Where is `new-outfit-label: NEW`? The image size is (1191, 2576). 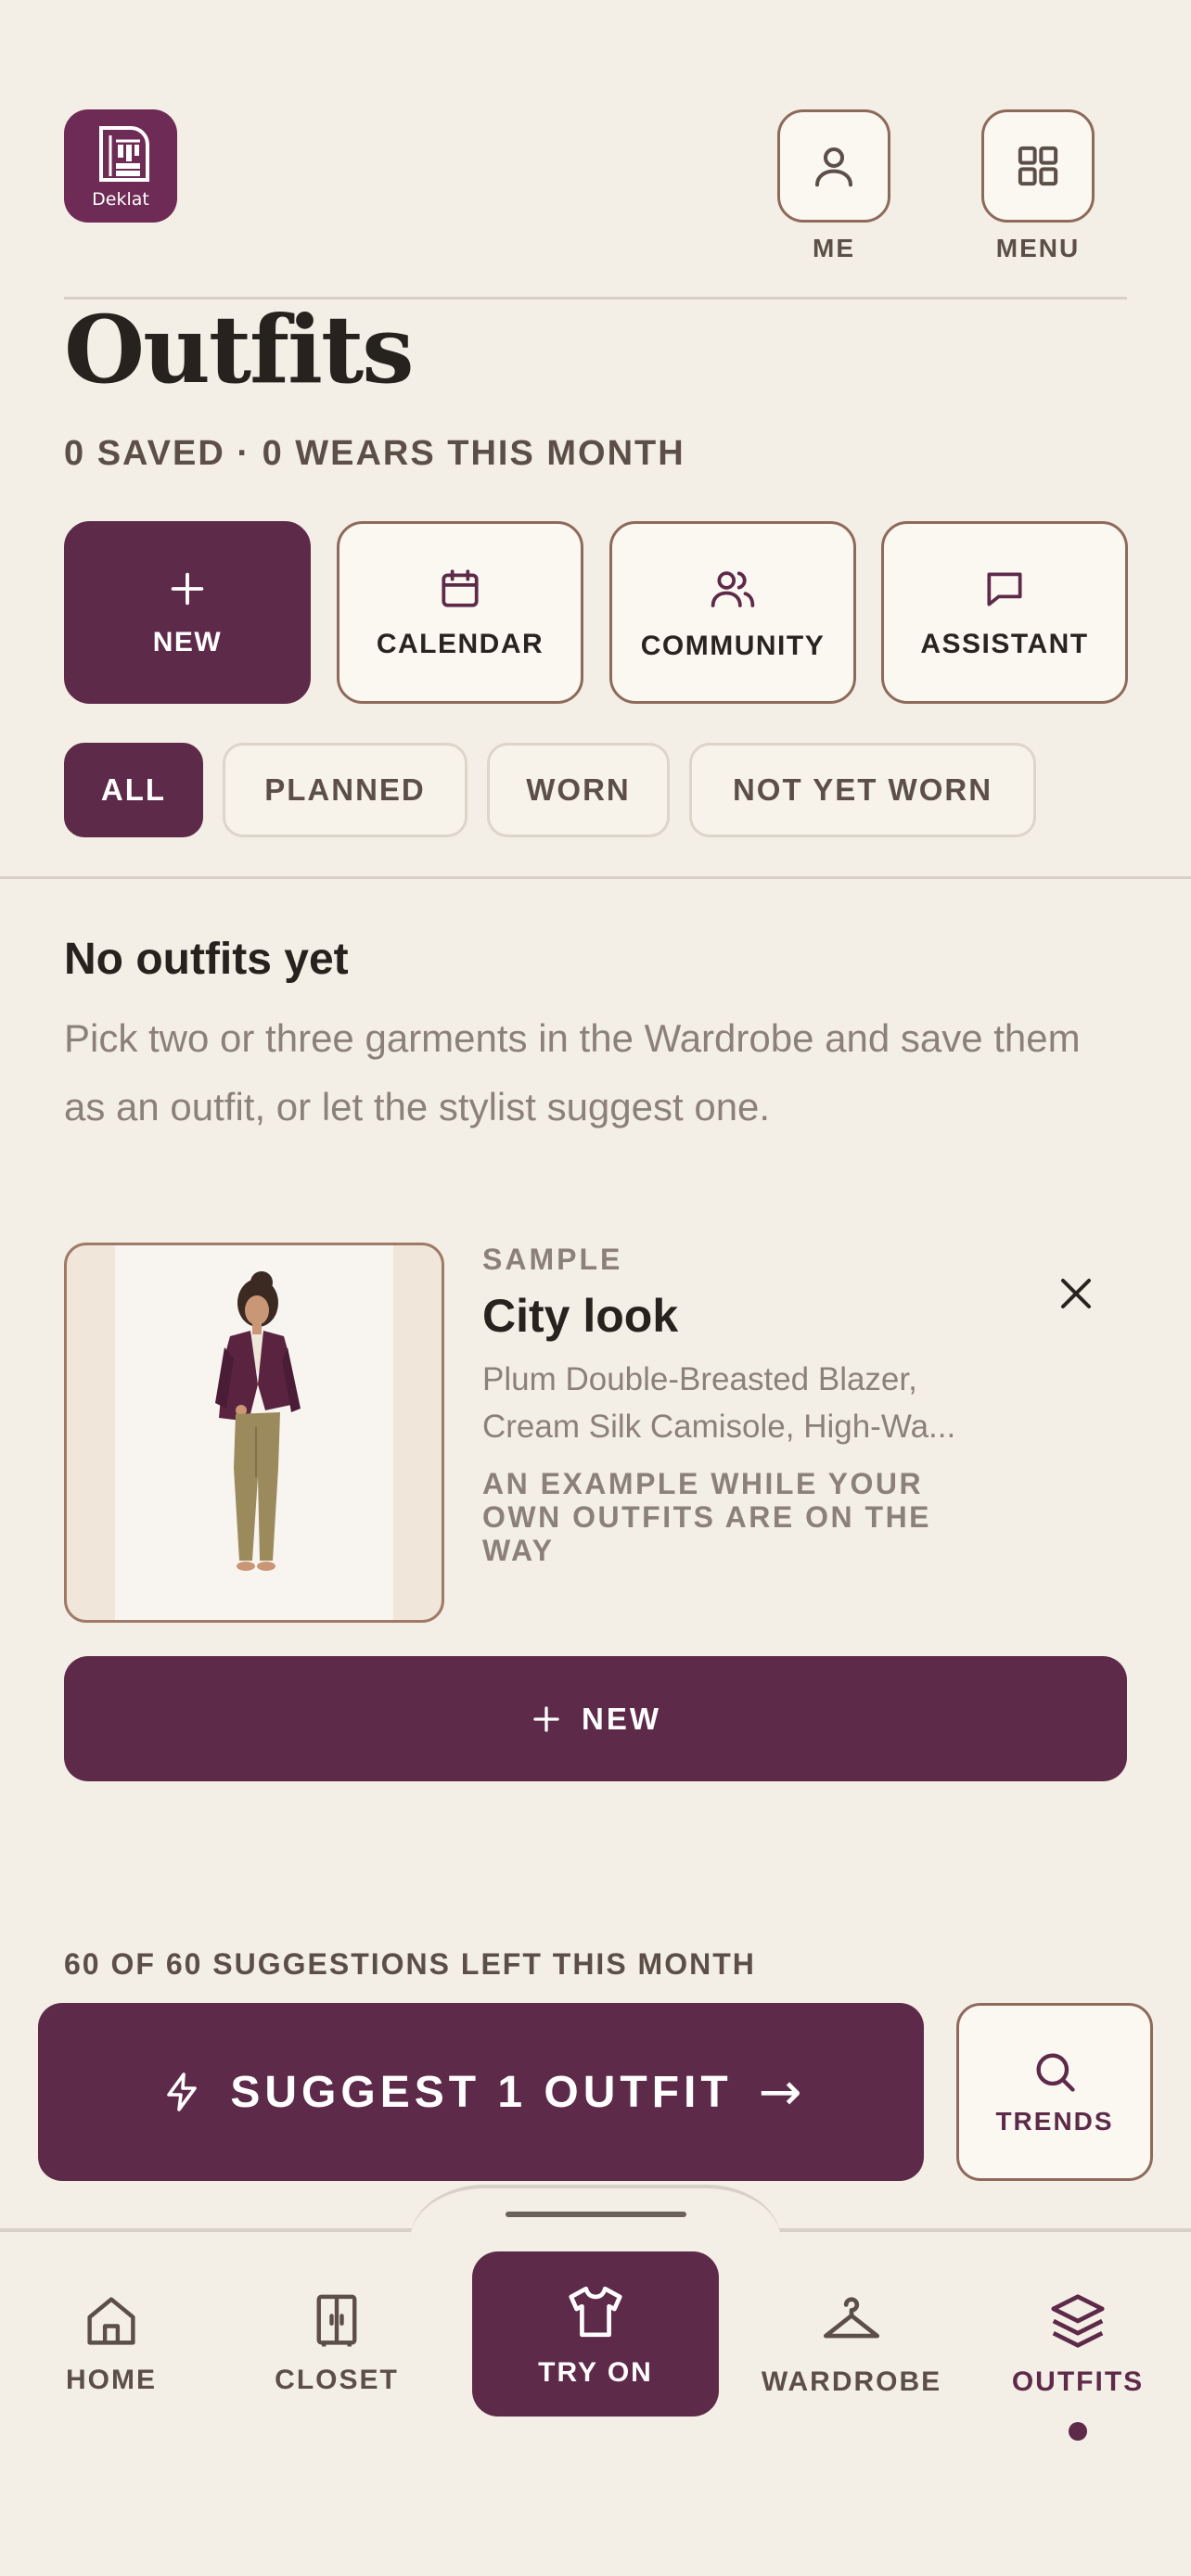 new-outfit-label: NEW is located at coordinates (187, 642).